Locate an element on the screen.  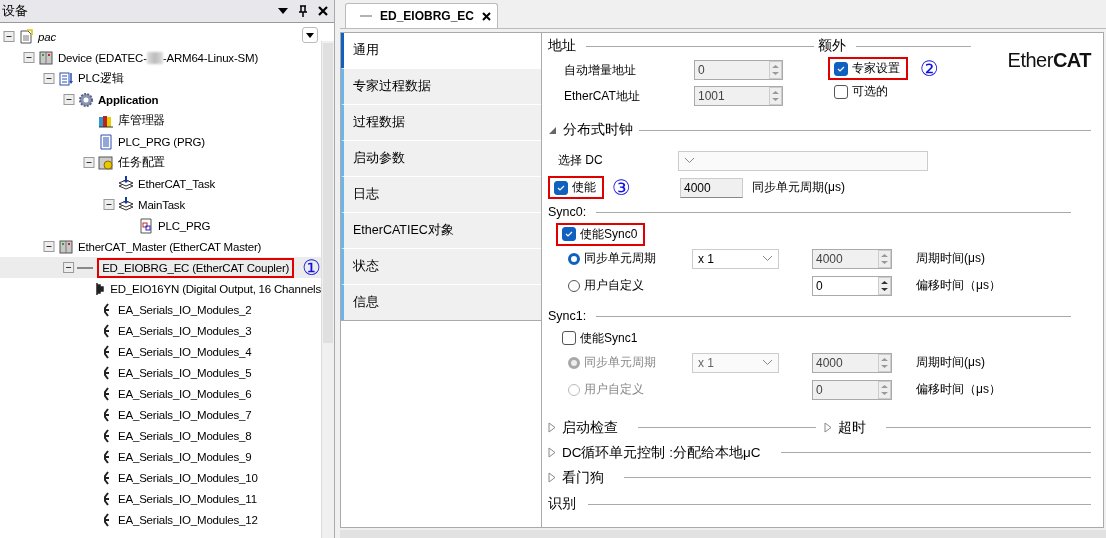
tree-row: EA_Serials_IO_Modules_2 is located at coordinates (160, 309).